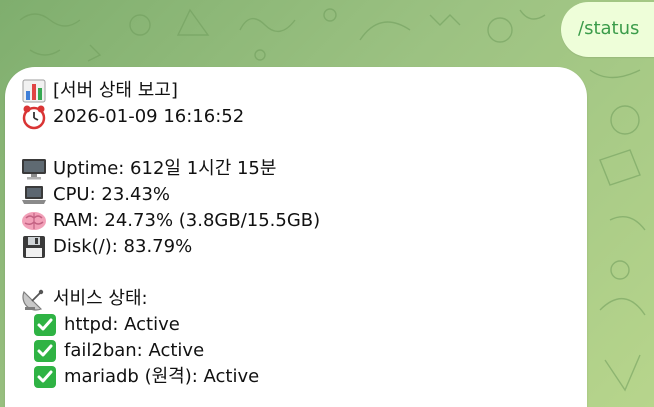  Describe the element at coordinates (123, 246) in the screenshot. I see `metric-disk: Disk(/): 83.79%` at that location.